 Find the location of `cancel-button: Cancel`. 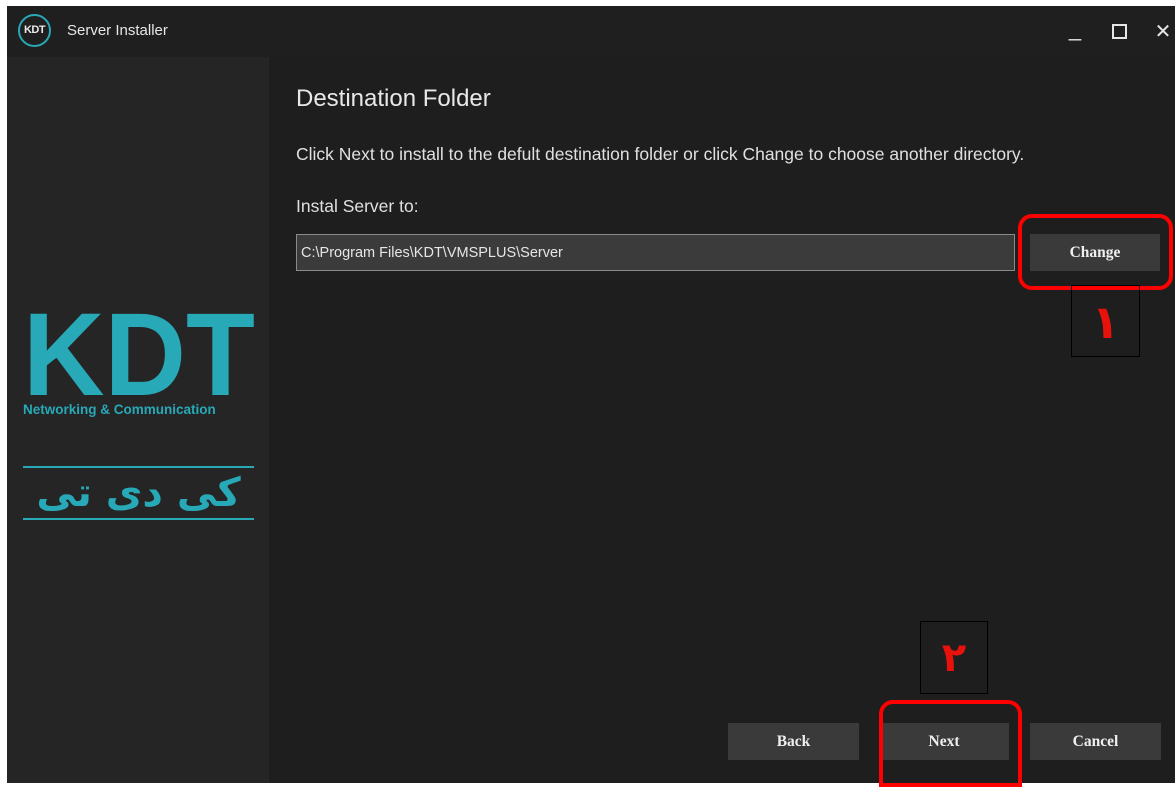

cancel-button: Cancel is located at coordinates (1095, 741).